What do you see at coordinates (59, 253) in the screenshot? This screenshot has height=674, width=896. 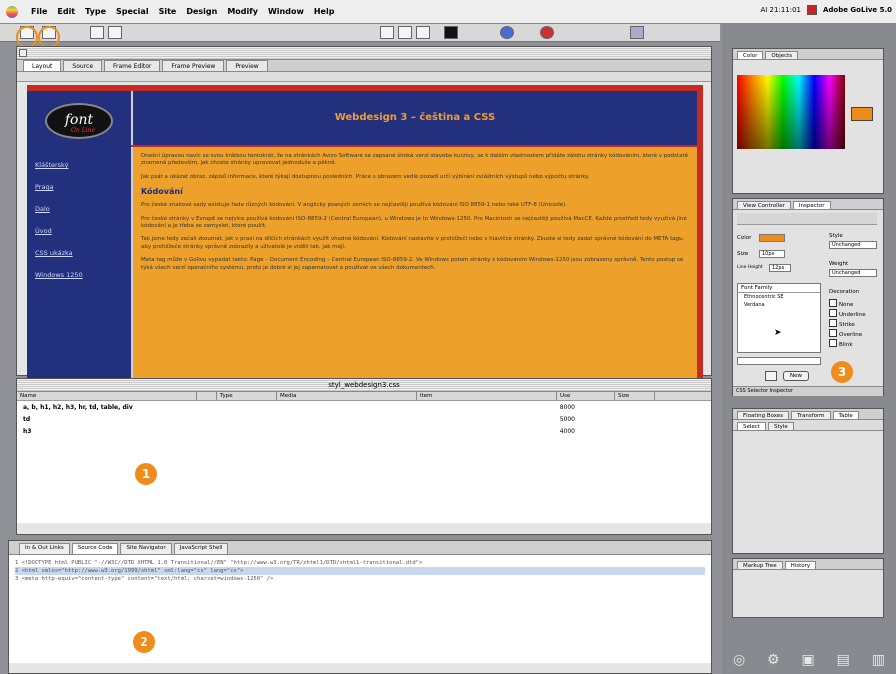 I see `nav-link: CSS ukázka` at bounding box center [59, 253].